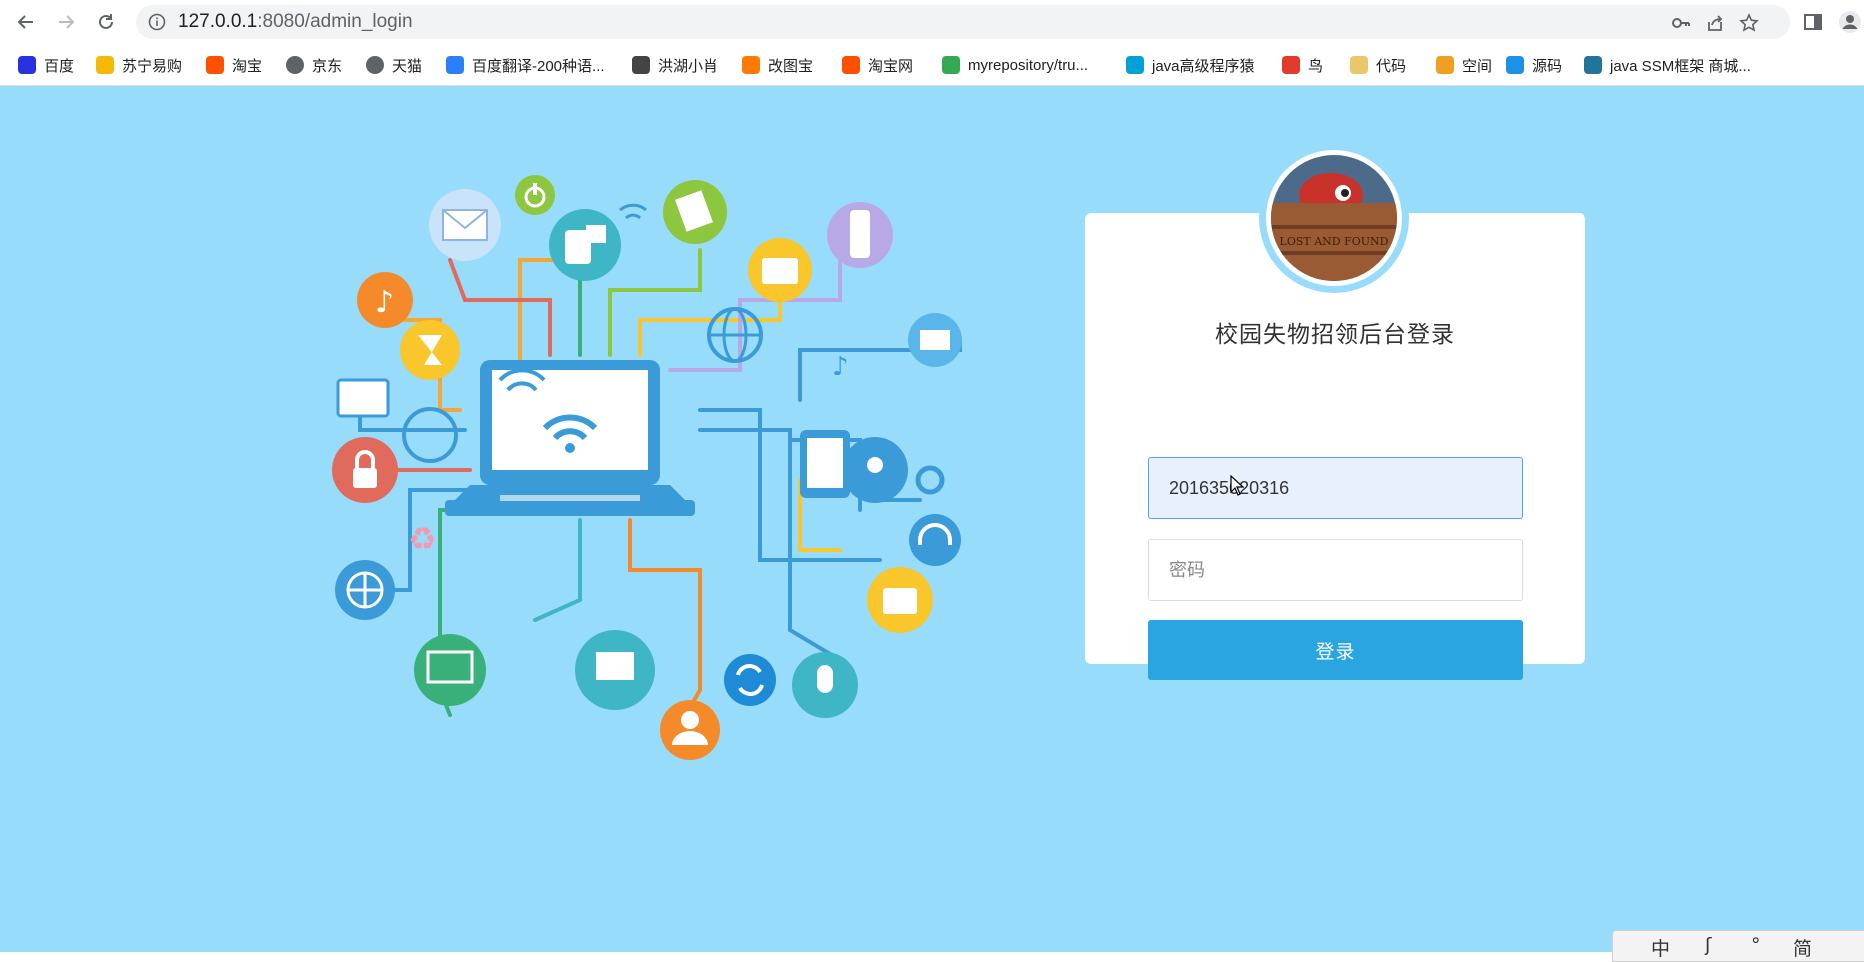 This screenshot has width=1864, height=962. What do you see at coordinates (1708, 945) in the screenshot?
I see `ime-item: ʃ` at bounding box center [1708, 945].